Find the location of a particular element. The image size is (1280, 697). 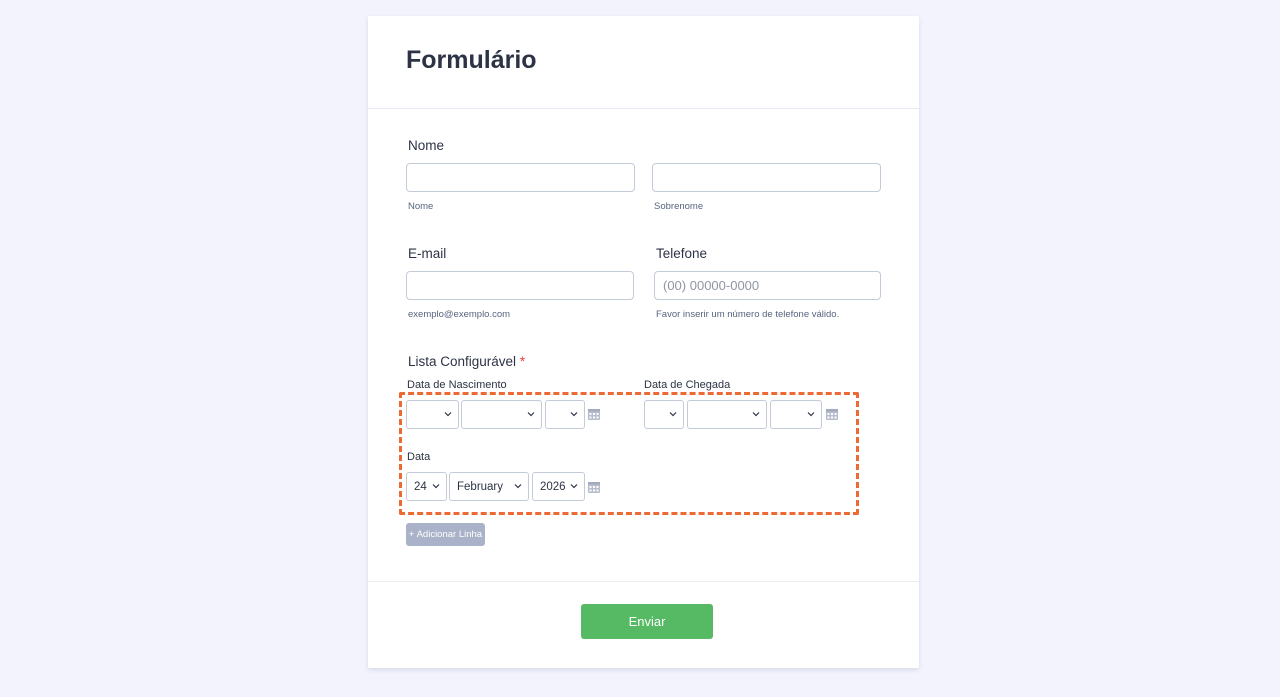

last-name-sublabel: Sobrenome is located at coordinates (679, 206).